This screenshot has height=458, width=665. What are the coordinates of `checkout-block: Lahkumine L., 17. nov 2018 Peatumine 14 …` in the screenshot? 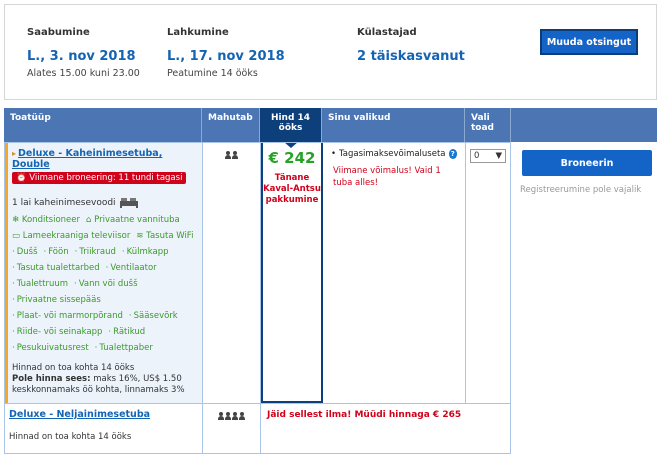 It's located at (226, 53).